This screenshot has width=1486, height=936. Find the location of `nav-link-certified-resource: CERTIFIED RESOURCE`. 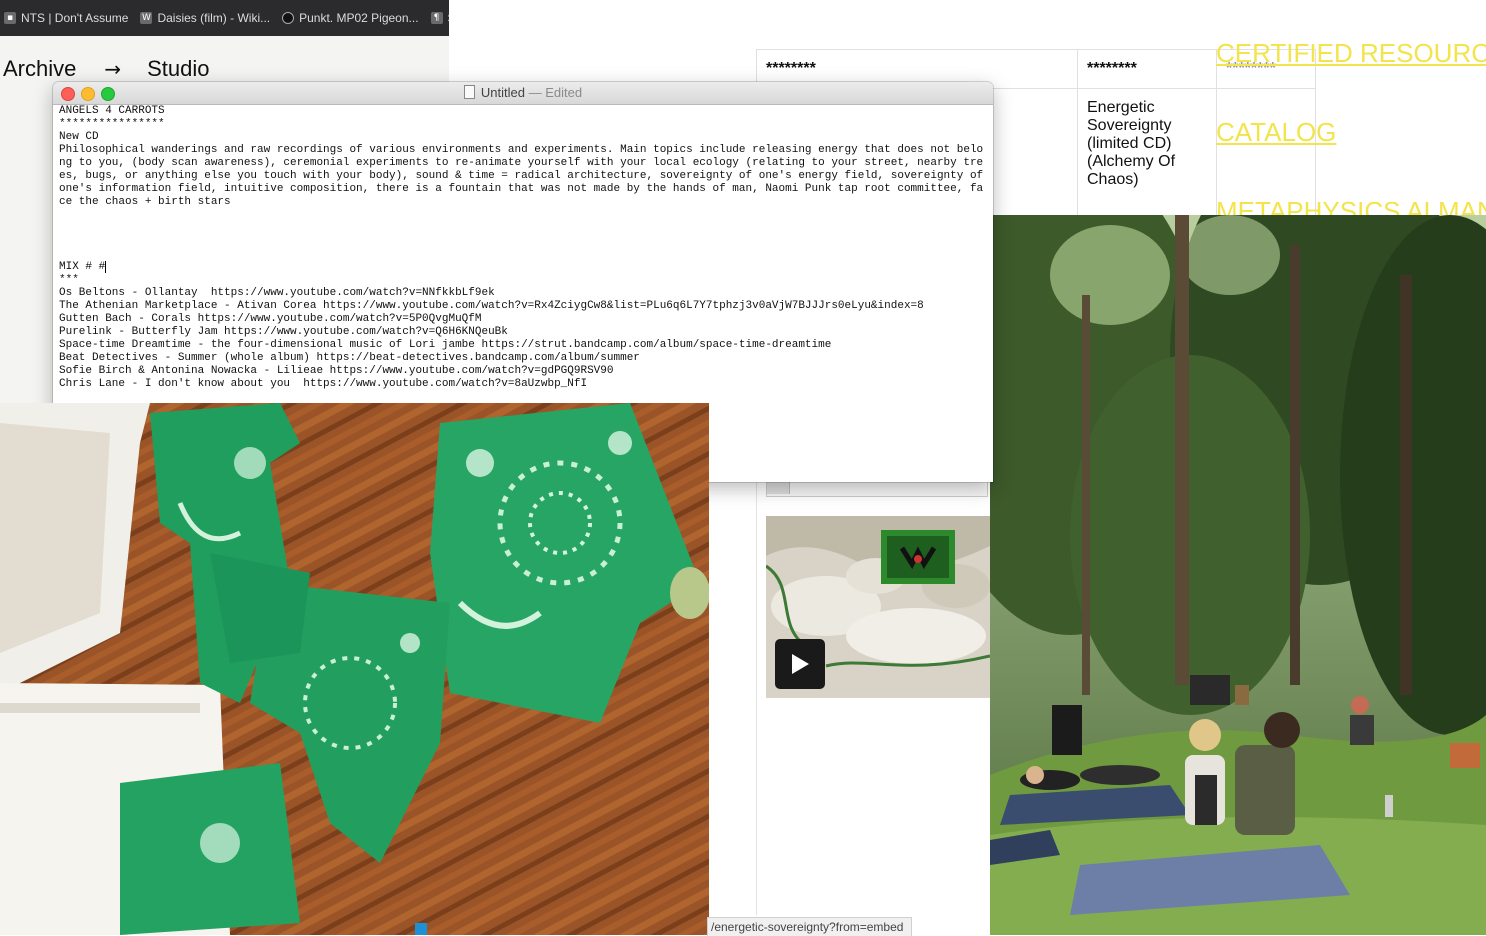

nav-link-certified-resource: CERTIFIED RESOURCE is located at coordinates (1351, 53).